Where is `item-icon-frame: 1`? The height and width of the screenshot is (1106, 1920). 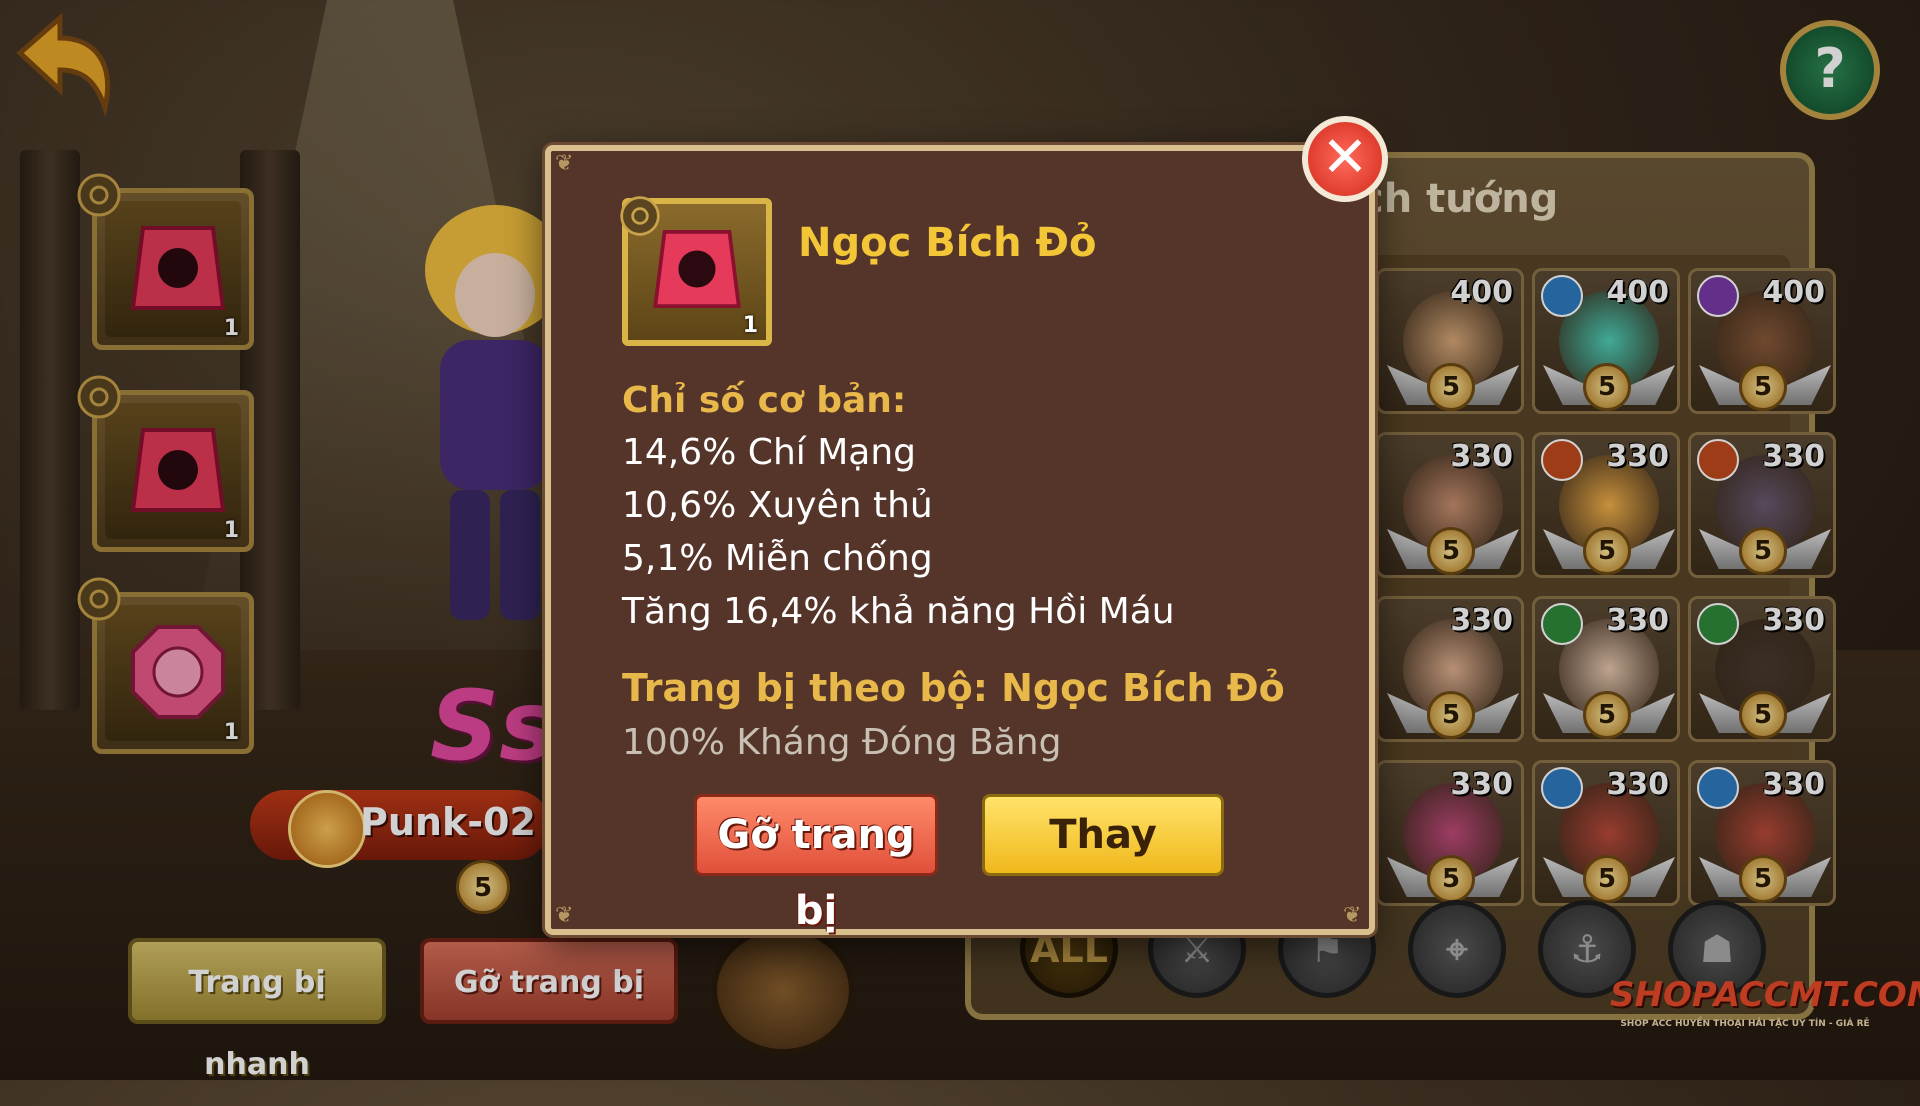 item-icon-frame: 1 is located at coordinates (696, 271).